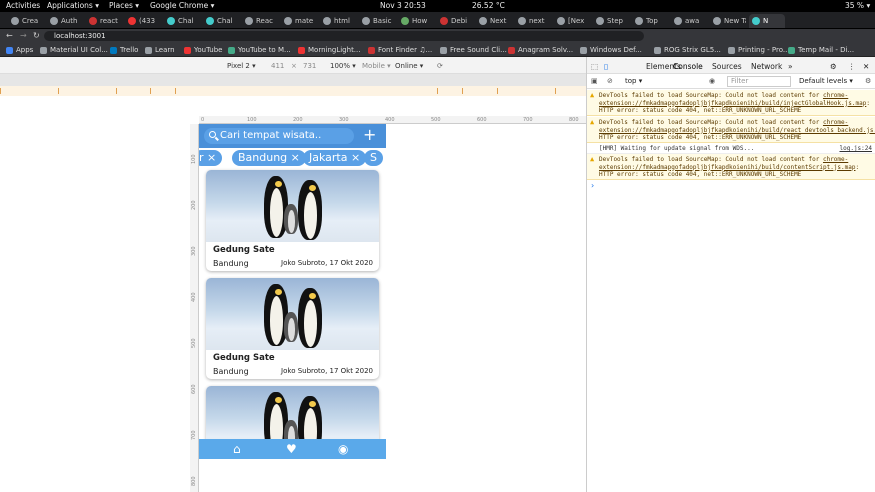 This screenshot has width=875, height=492. I want to click on filter-input: Filter, so click(759, 81).